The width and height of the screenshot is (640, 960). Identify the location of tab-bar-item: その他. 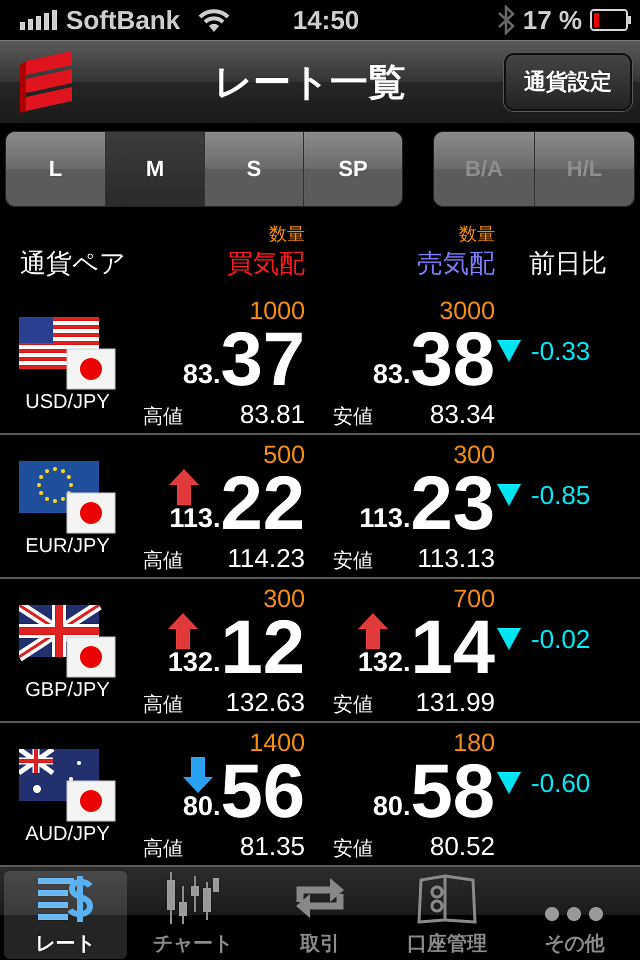
(574, 915).